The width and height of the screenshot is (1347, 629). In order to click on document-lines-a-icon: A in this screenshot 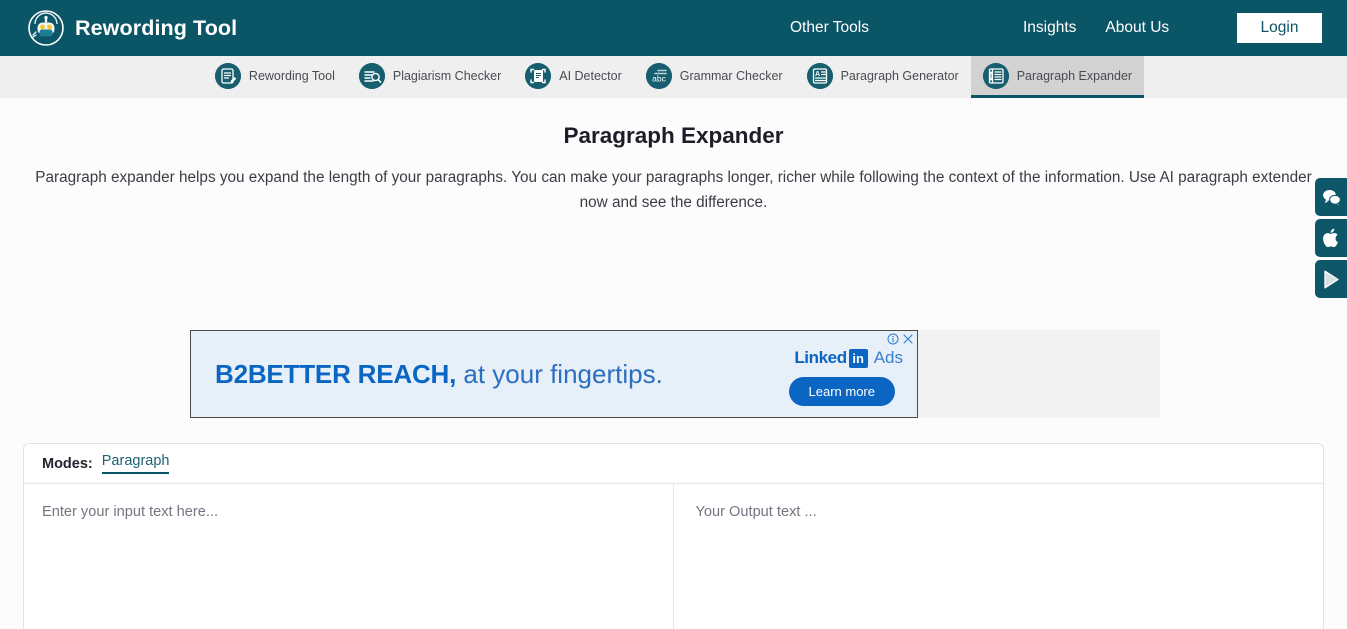, I will do `click(819, 75)`.